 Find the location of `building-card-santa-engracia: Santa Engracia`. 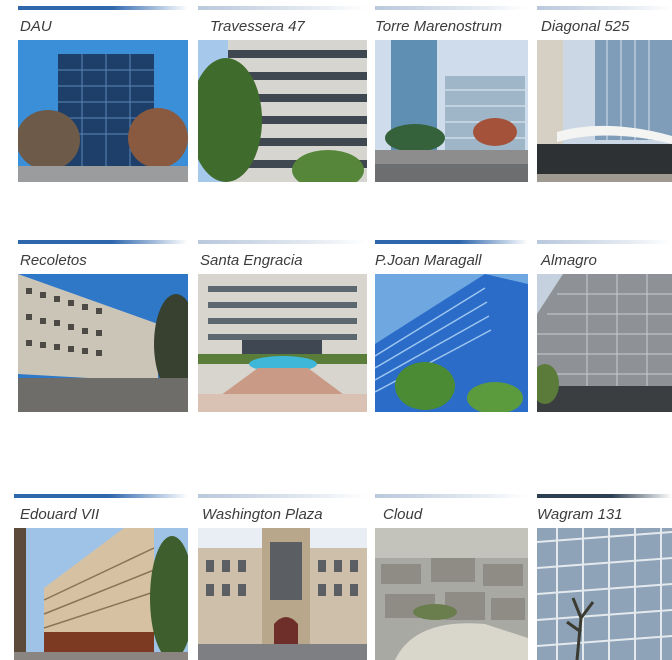

building-card-santa-engracia: Santa Engracia is located at coordinates (282, 326).